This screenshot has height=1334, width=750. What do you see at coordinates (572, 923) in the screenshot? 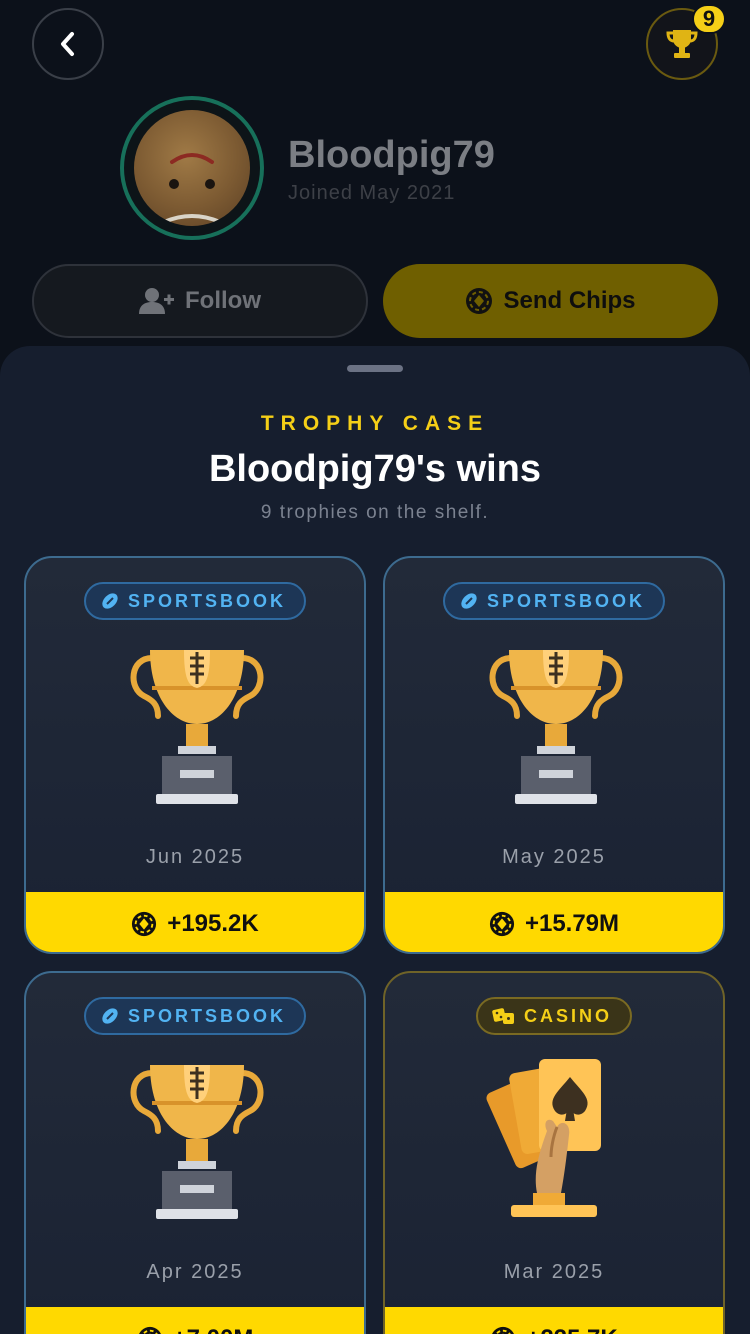
I see `prize-amount: +15.79M` at bounding box center [572, 923].